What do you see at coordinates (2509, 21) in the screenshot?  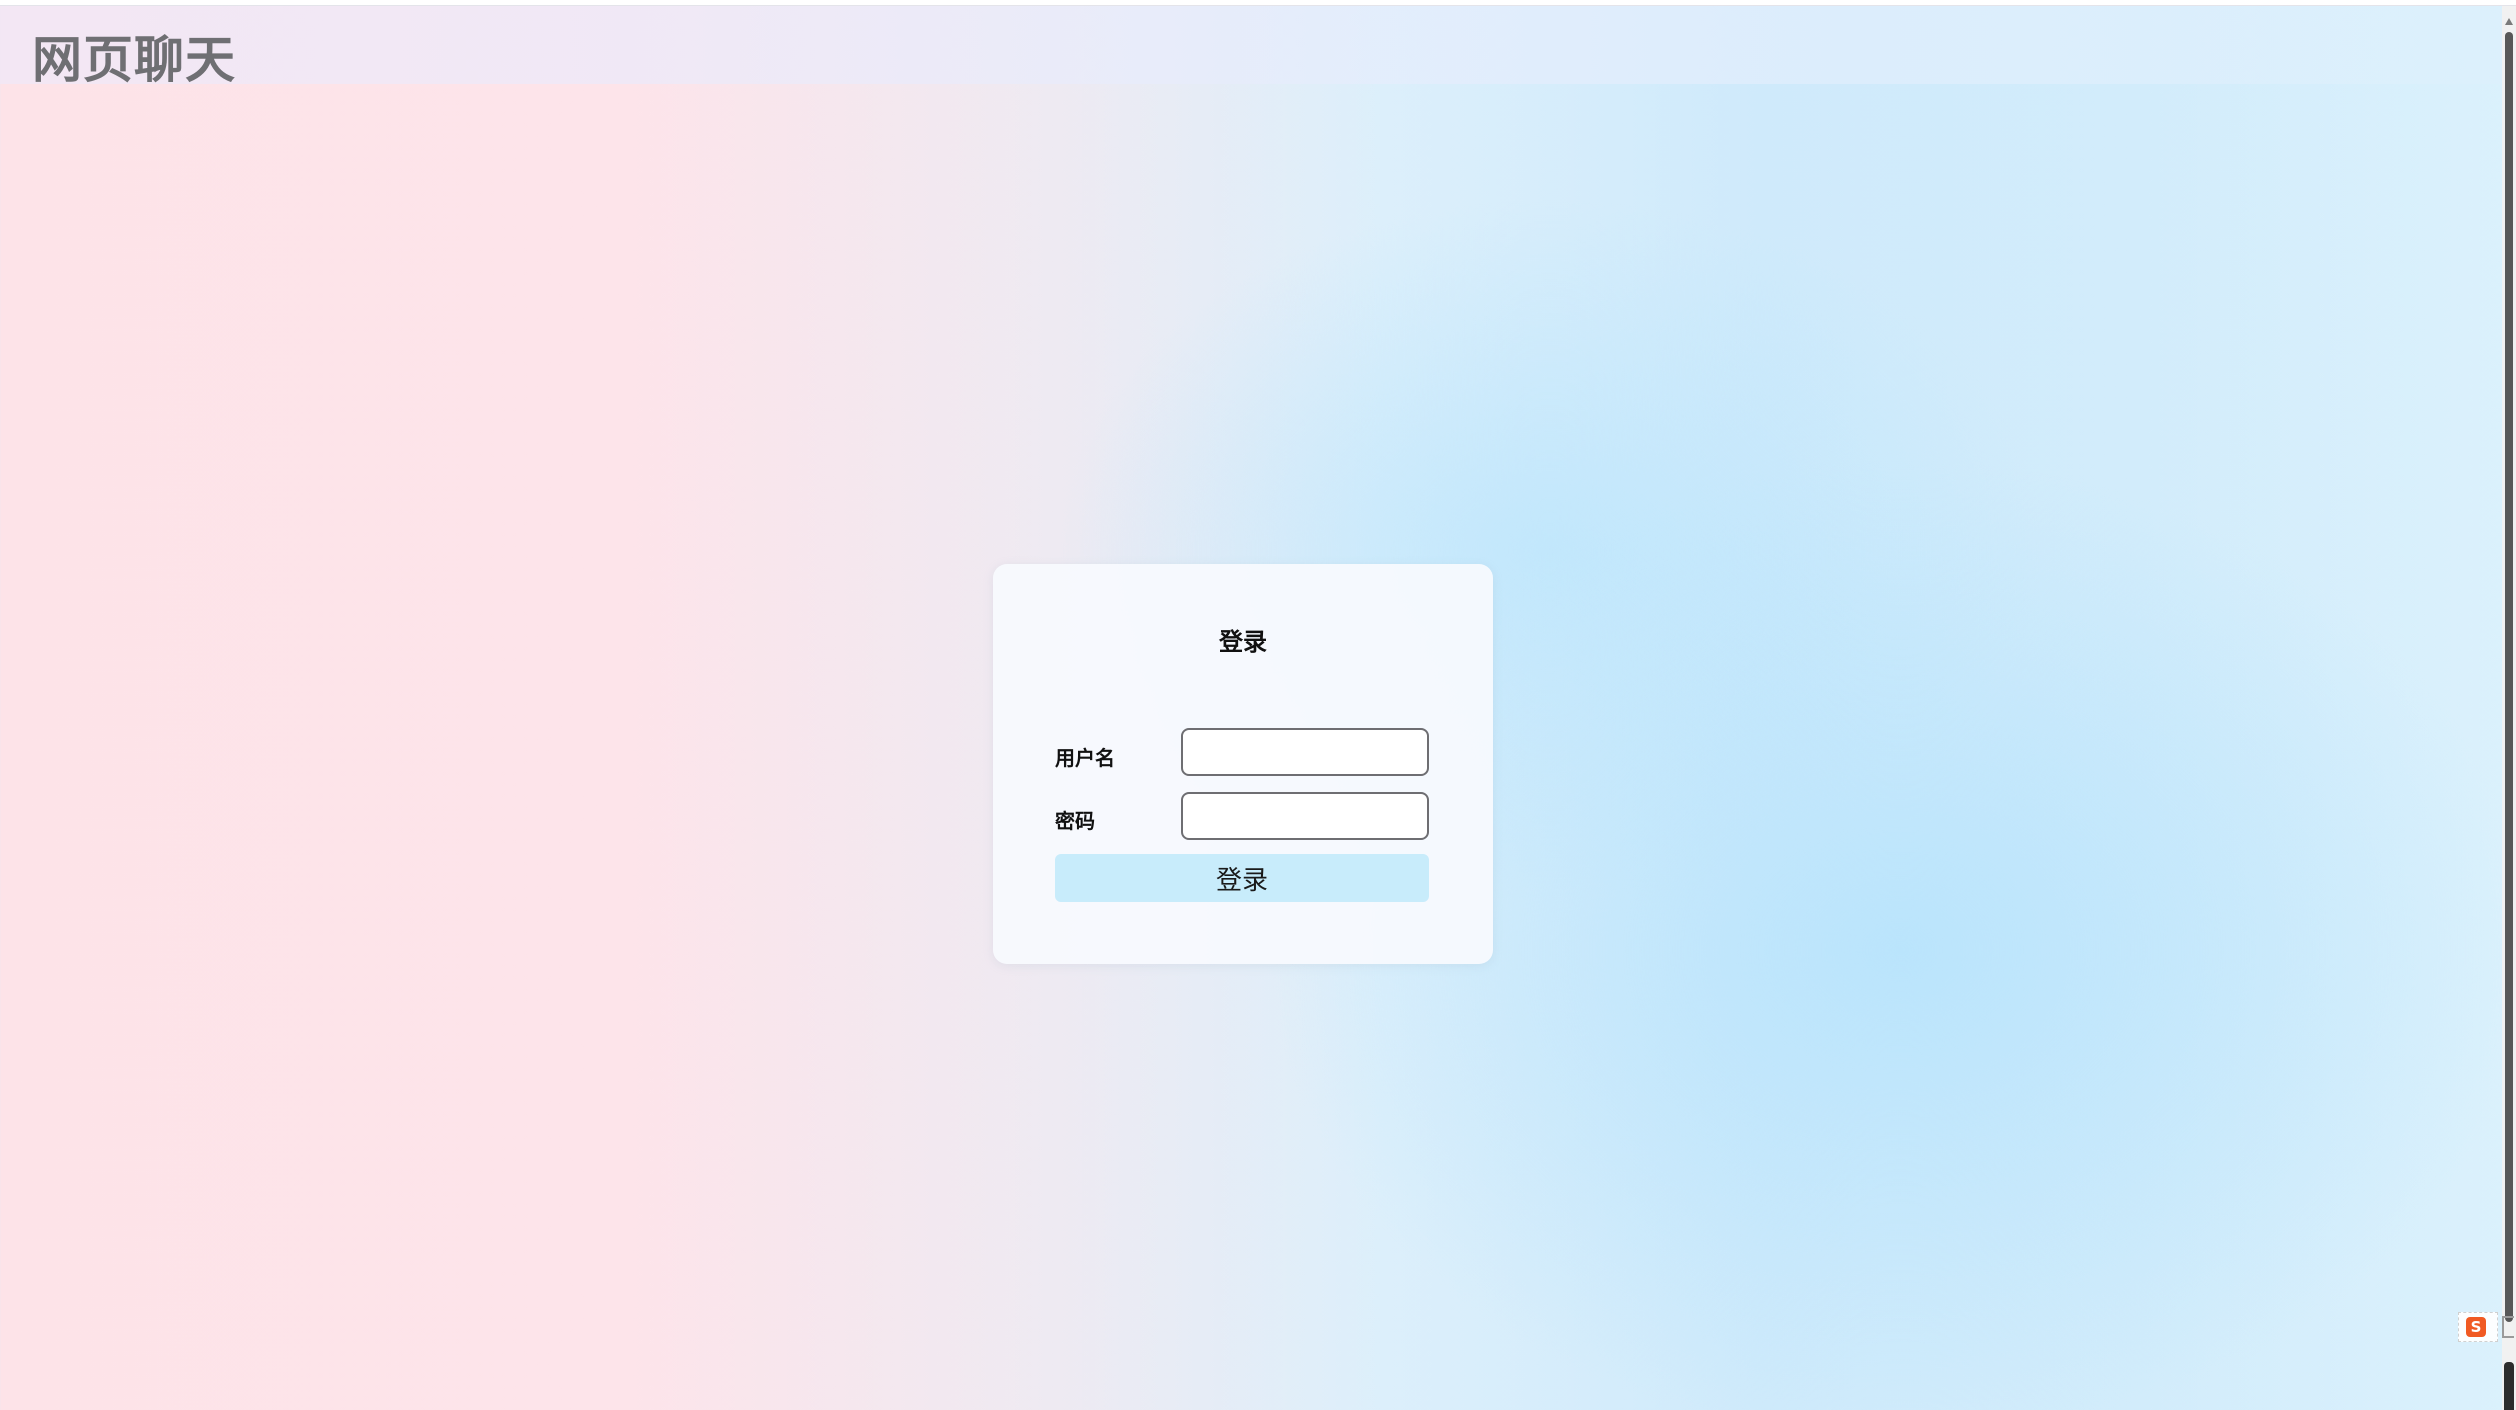 I see `scroll-up-arrow-icon` at bounding box center [2509, 21].